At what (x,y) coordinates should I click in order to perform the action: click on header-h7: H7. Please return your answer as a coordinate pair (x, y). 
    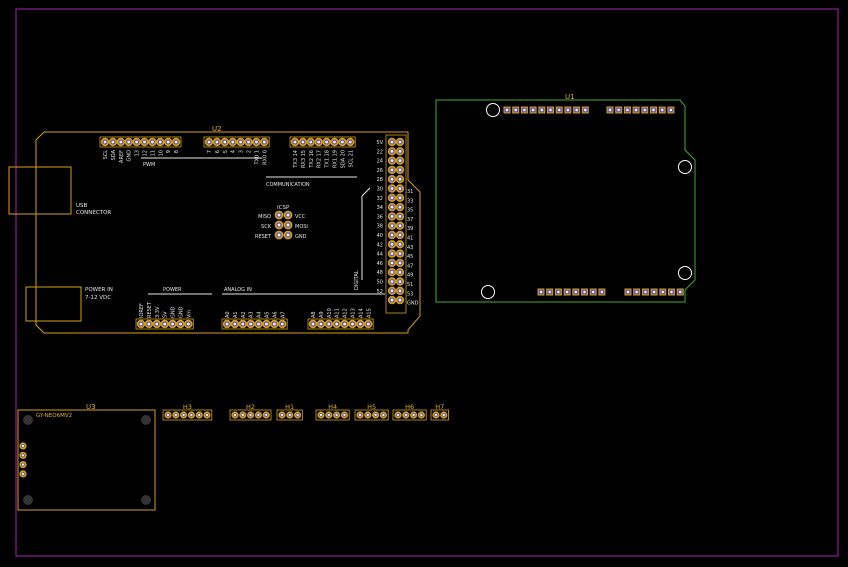
    Looking at the image, I should click on (440, 412).